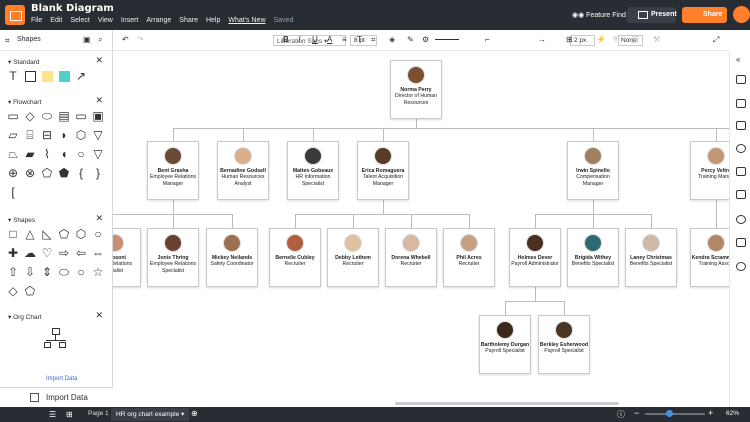 Image resolution: width=750 pixels, height=422 pixels. What do you see at coordinates (741, 194) in the screenshot?
I see `data-icon` at bounding box center [741, 194].